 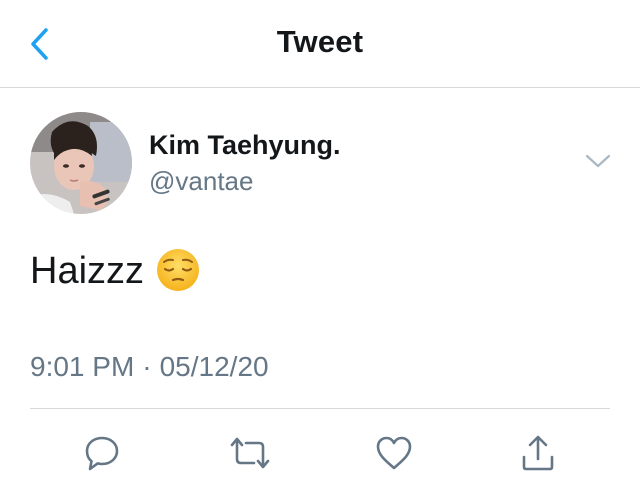 I want to click on retweet-button, so click(x=250, y=453).